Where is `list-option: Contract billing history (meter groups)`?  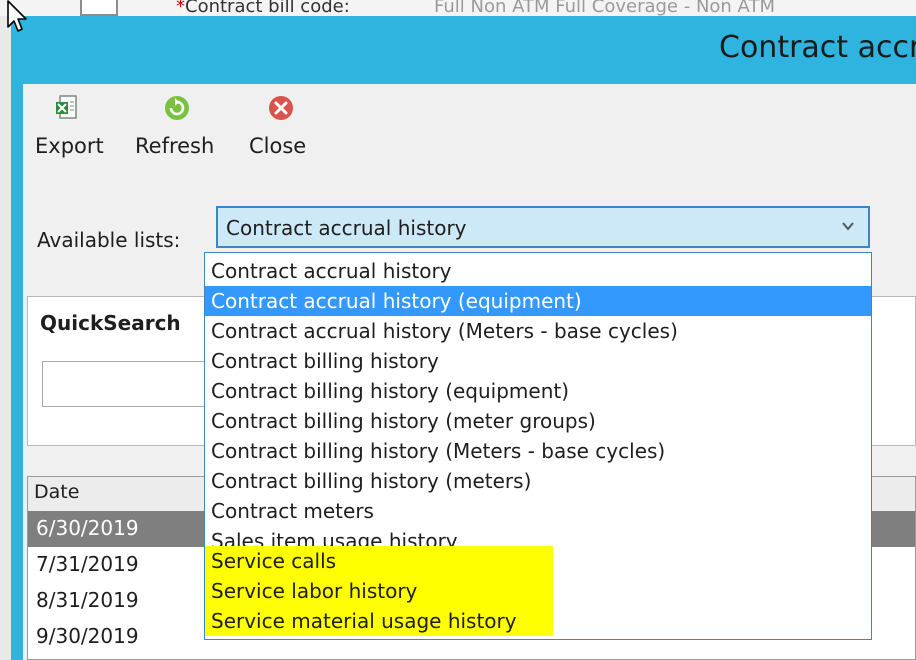
list-option: Contract billing history (meter groups) is located at coordinates (538, 421).